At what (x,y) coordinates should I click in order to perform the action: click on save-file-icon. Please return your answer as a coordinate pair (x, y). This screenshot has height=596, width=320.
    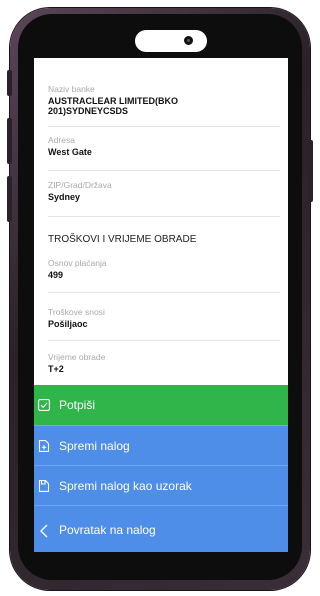
    Looking at the image, I should click on (44, 445).